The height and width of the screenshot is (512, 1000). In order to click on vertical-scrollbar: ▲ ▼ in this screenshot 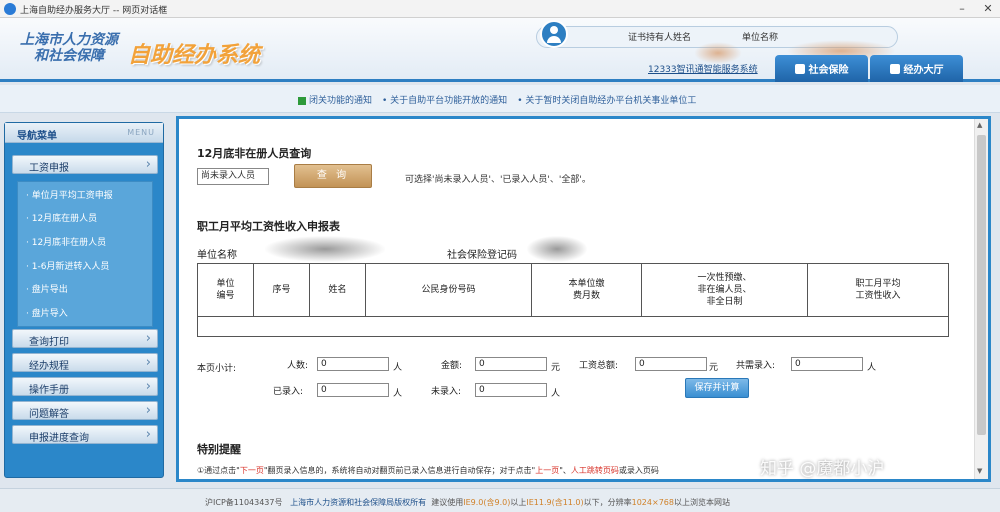, I will do `click(981, 299)`.